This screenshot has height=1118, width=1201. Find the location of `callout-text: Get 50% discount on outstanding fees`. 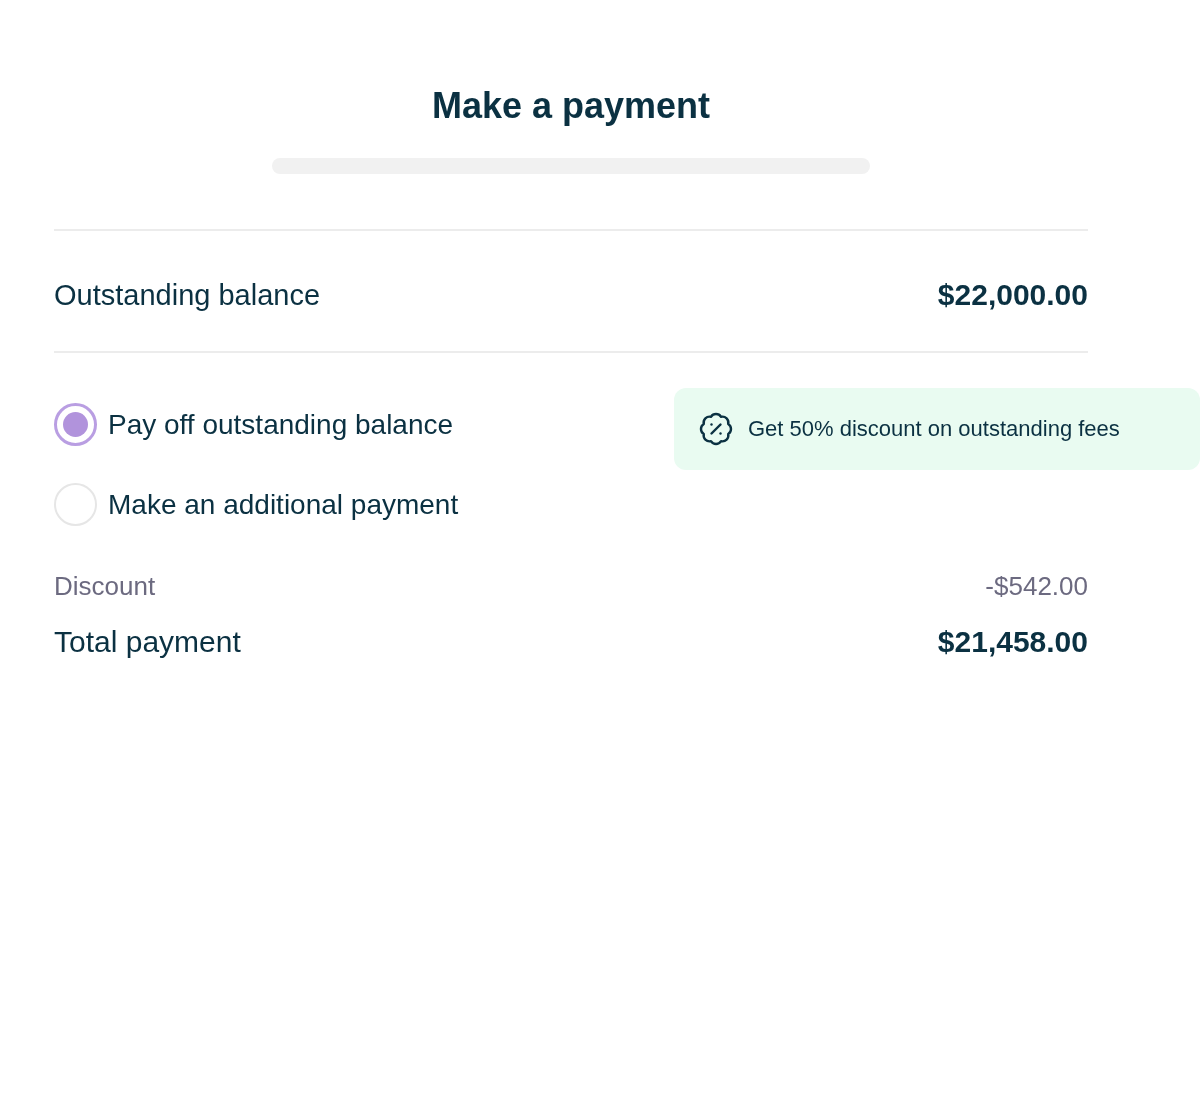

callout-text: Get 50% discount on outstanding fees is located at coordinates (934, 429).